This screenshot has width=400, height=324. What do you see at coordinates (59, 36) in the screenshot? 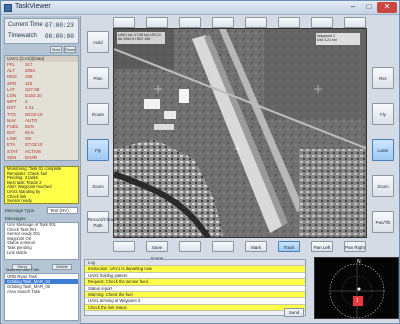
I see `timewatch-value: 00:00:00` at bounding box center [59, 36].